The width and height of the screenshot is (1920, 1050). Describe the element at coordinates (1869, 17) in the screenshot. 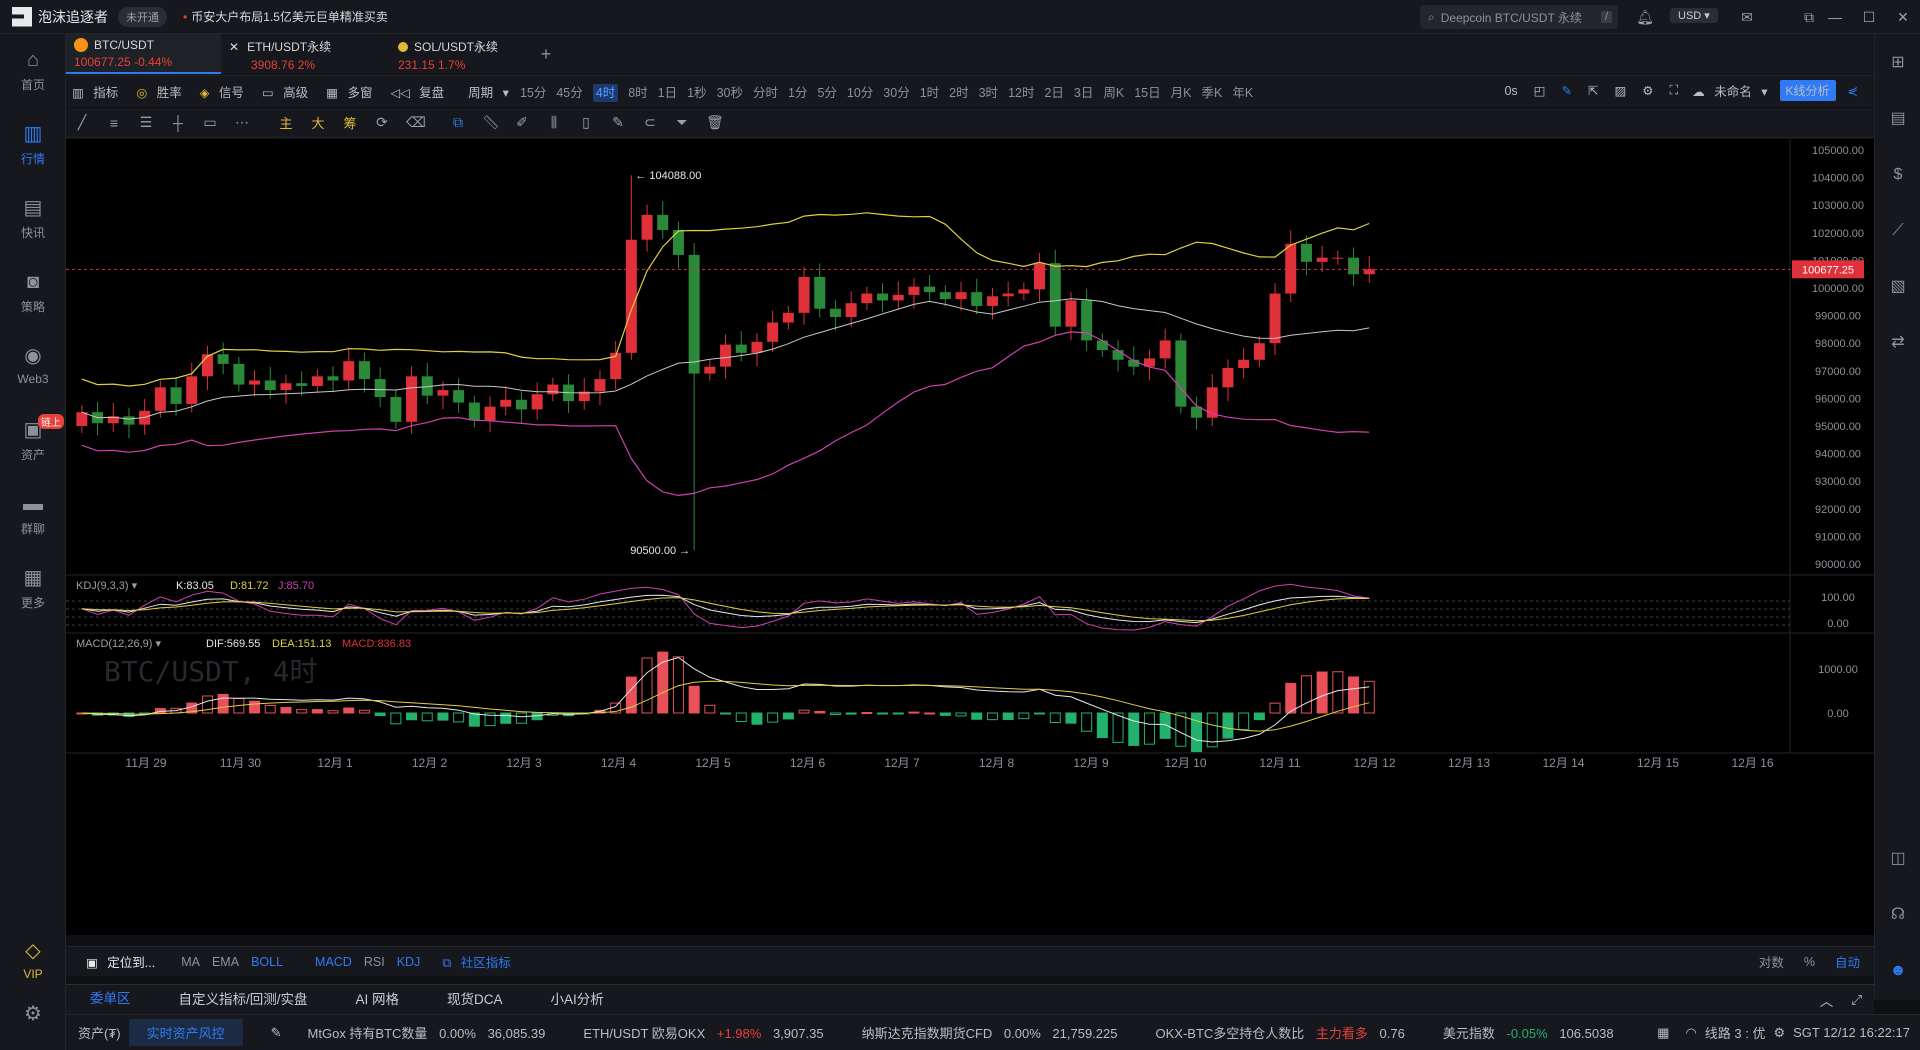

I see `maximize-icon: ☐` at that location.